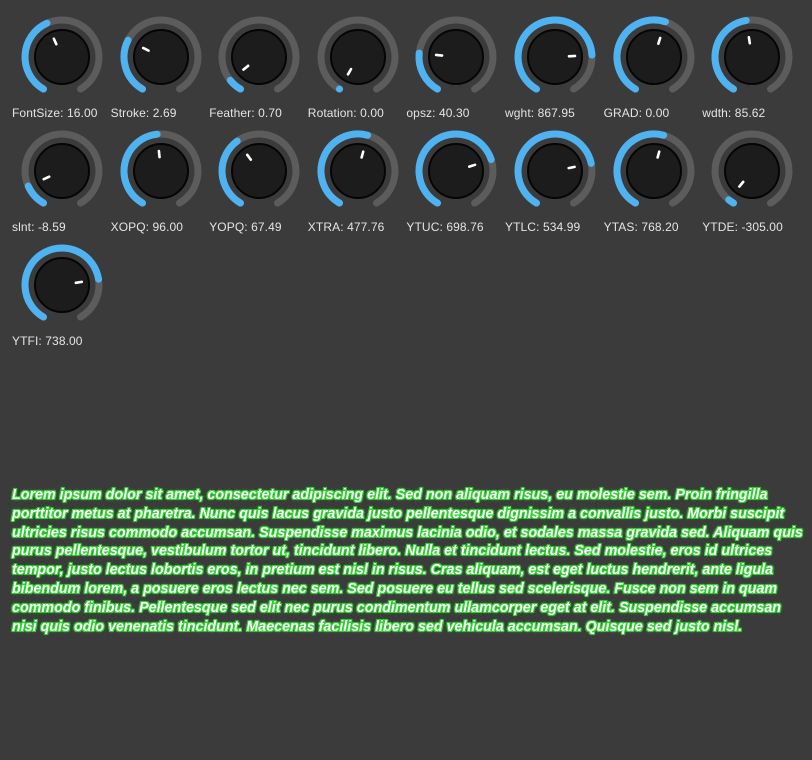 Image resolution: width=812 pixels, height=760 pixels. I want to click on knob-label: Rotation: 0.00, so click(345, 113).